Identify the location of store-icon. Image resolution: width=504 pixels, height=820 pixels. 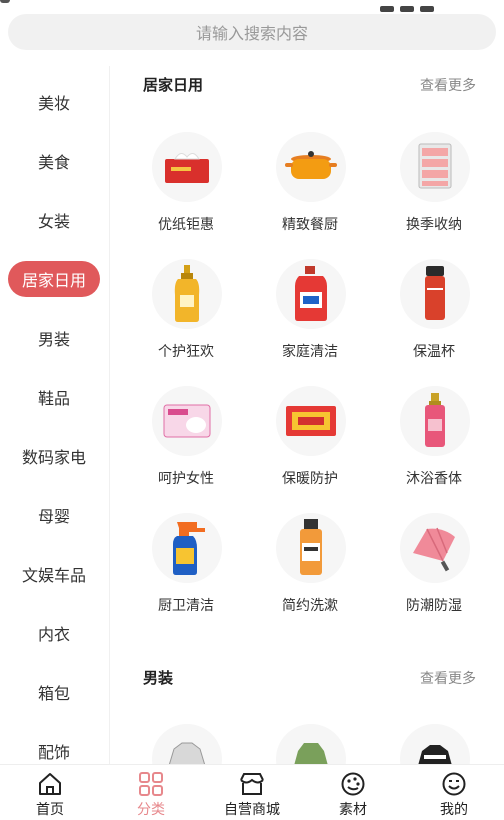
(252, 784).